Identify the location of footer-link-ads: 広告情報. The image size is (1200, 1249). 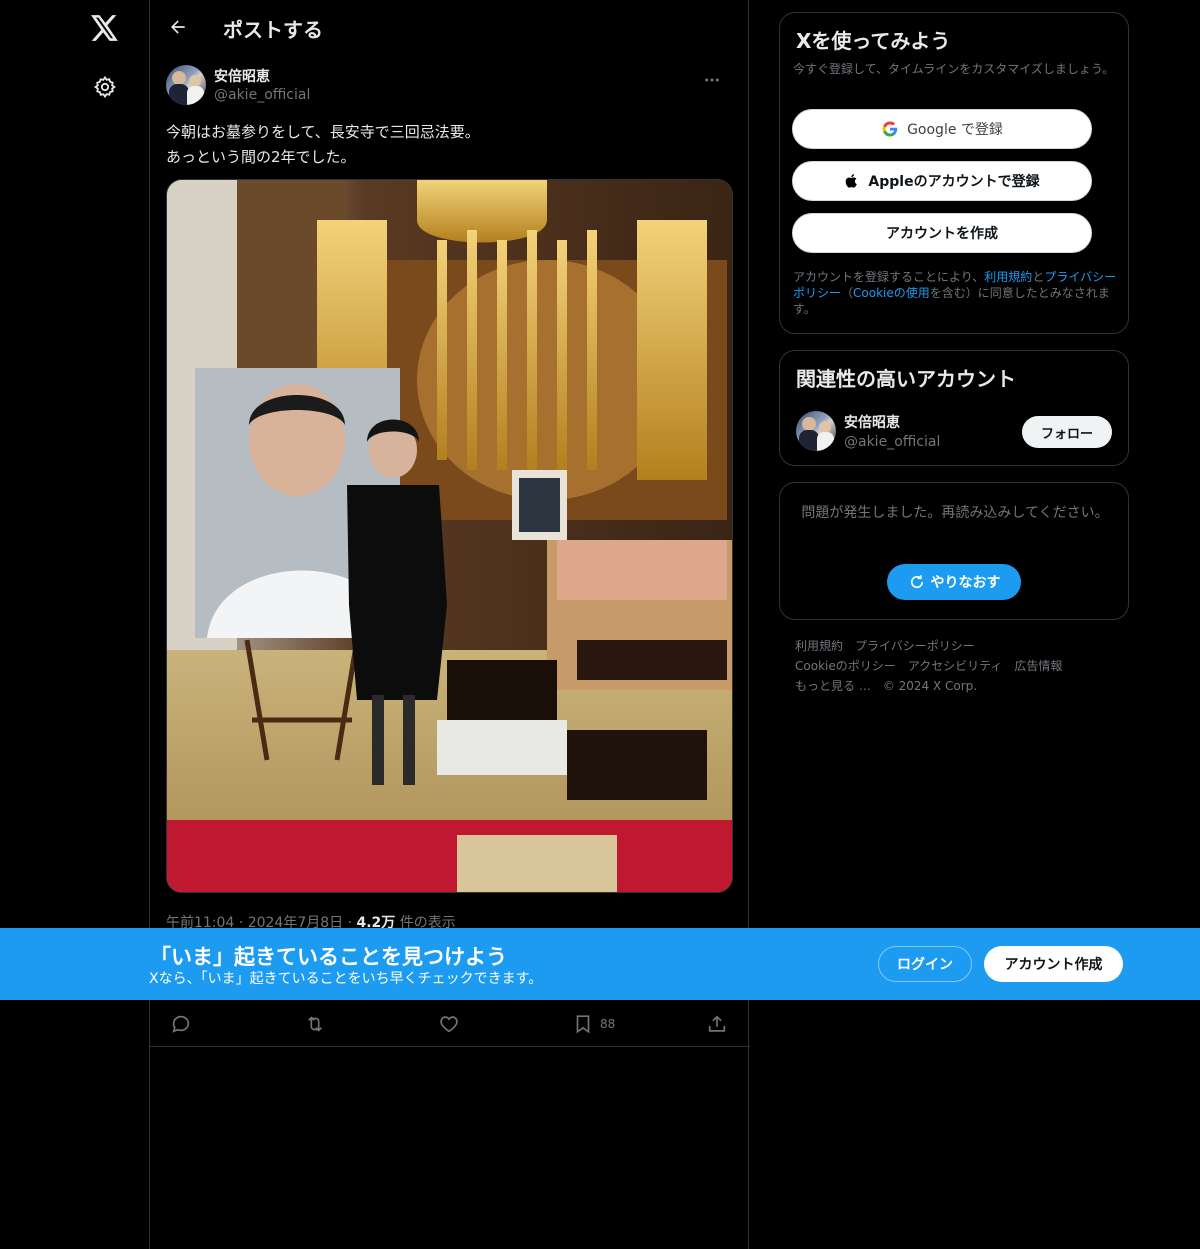
(1038, 666).